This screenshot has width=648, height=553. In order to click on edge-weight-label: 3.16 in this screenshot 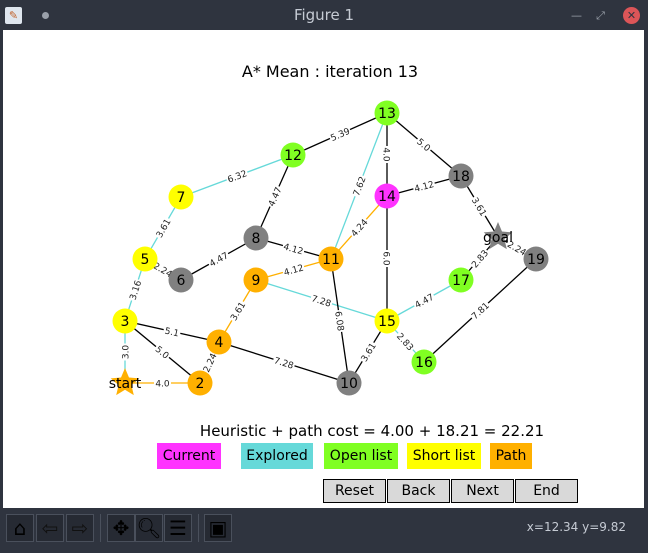, I will do `click(137, 290)`.